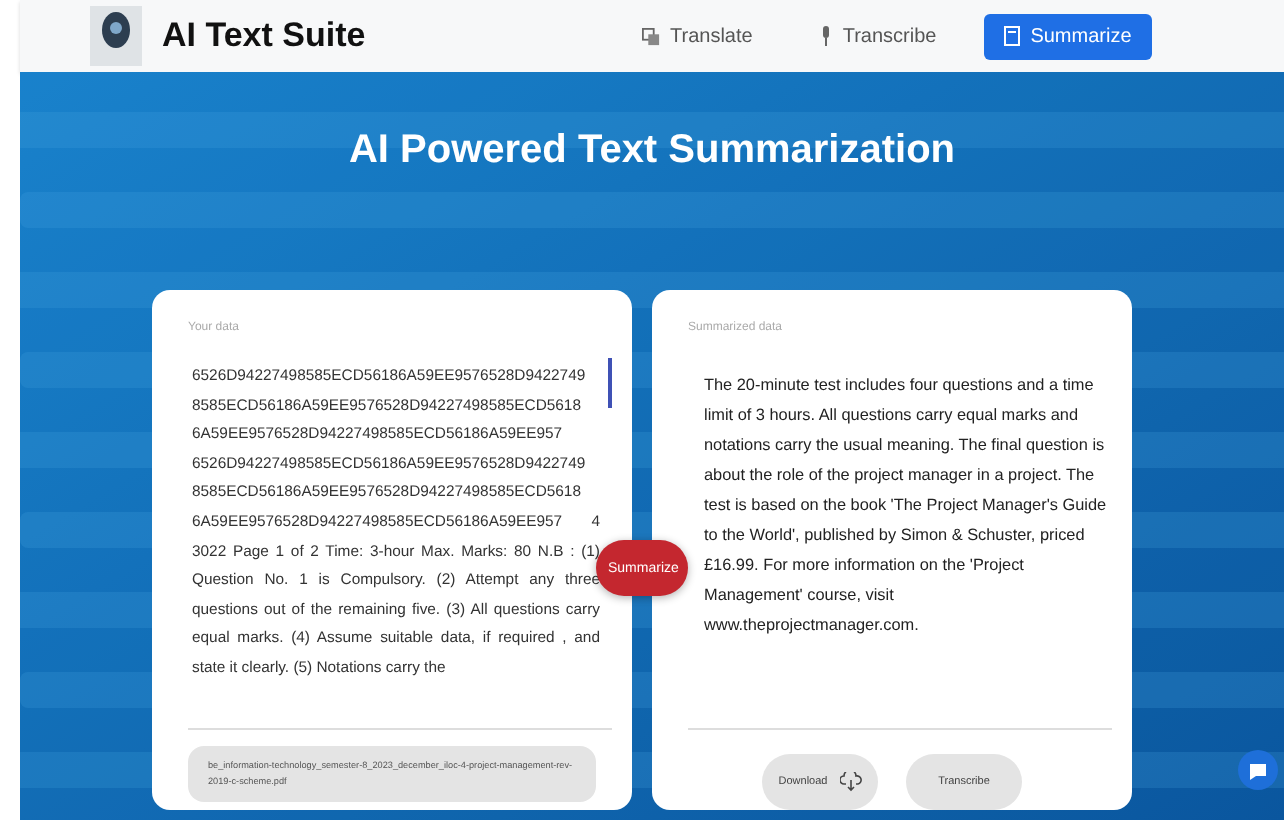 The width and height of the screenshot is (1284, 820). I want to click on logo-icon, so click(116, 36).